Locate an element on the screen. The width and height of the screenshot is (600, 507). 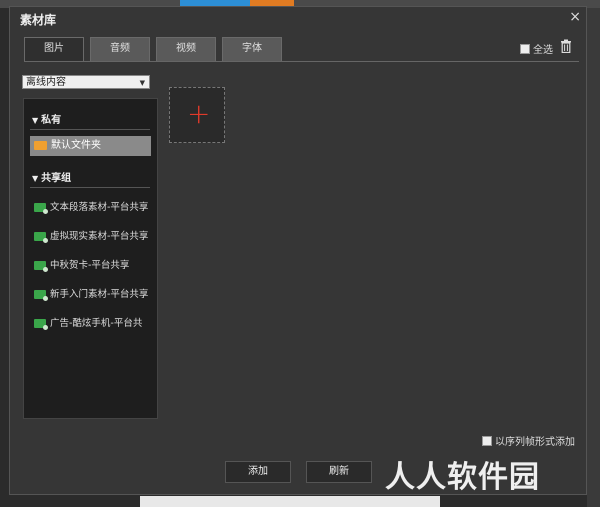
shared-group-label: 广告-酷炫手机-平台共 is located at coordinates (96, 323).